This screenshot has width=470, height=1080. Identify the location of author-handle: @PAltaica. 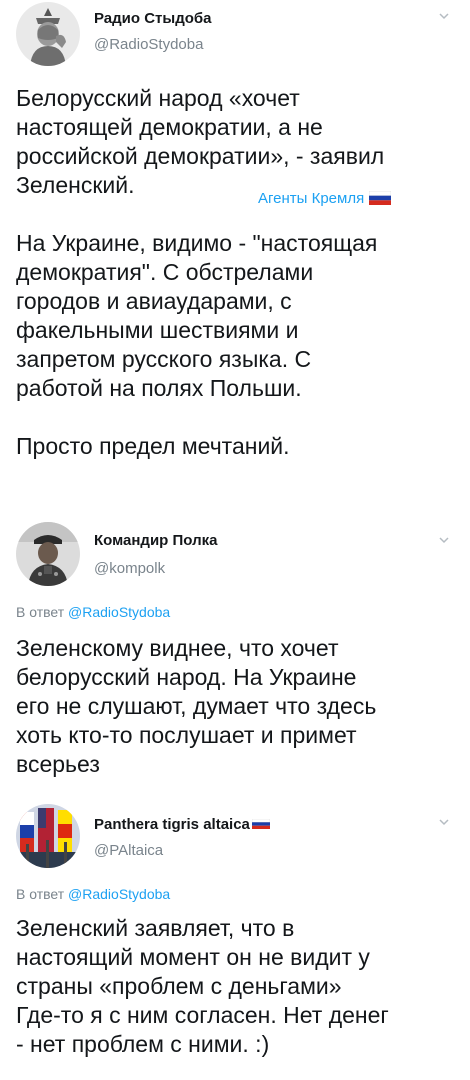
(128, 850).